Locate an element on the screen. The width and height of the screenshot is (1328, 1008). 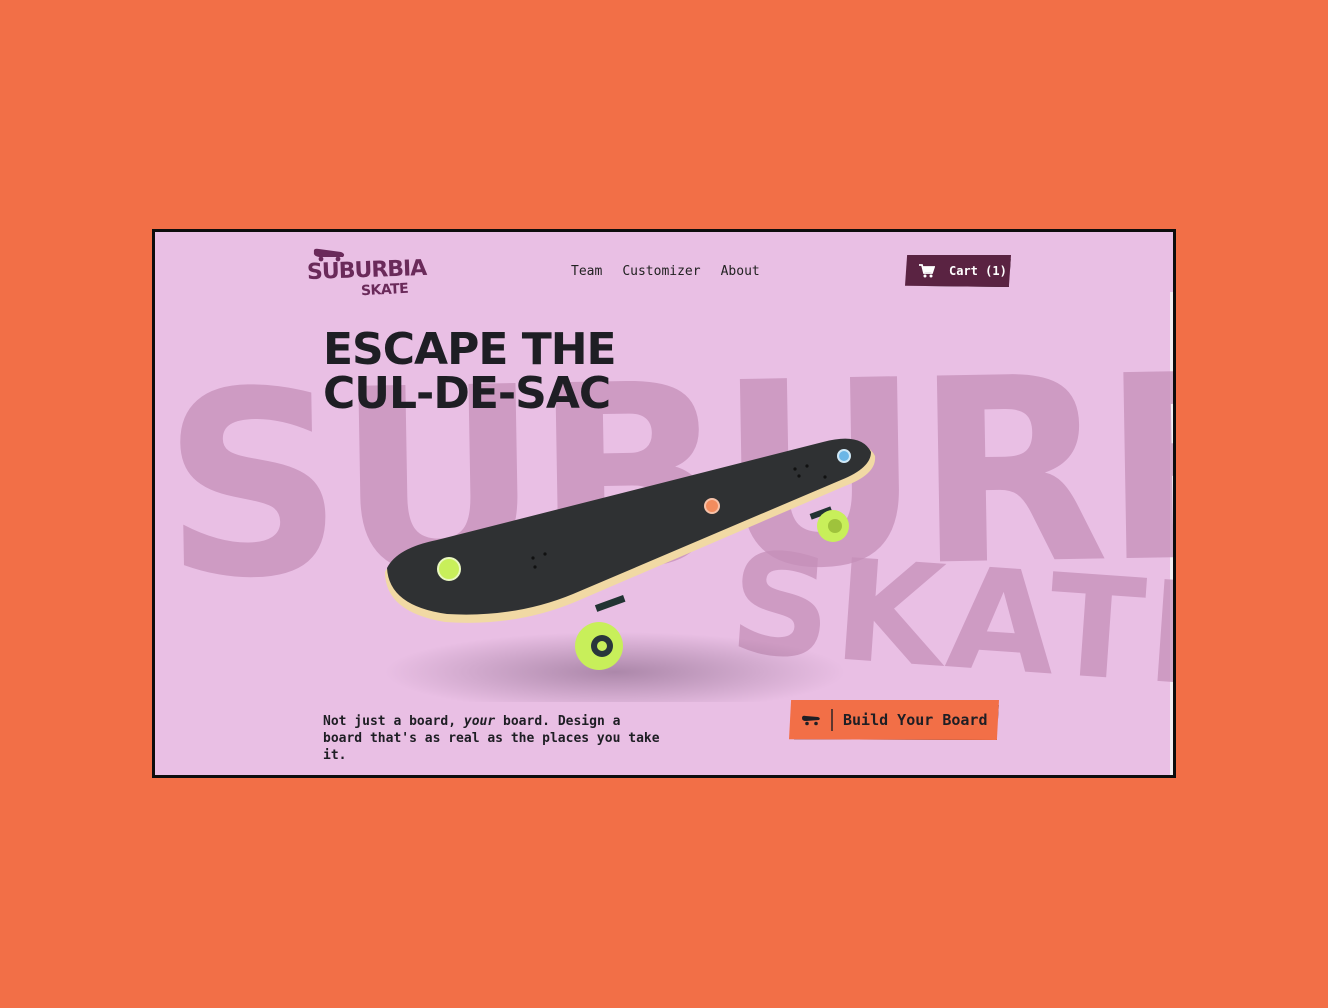
brand-logo: SUBURBIA SKATE is located at coordinates (367, 274).